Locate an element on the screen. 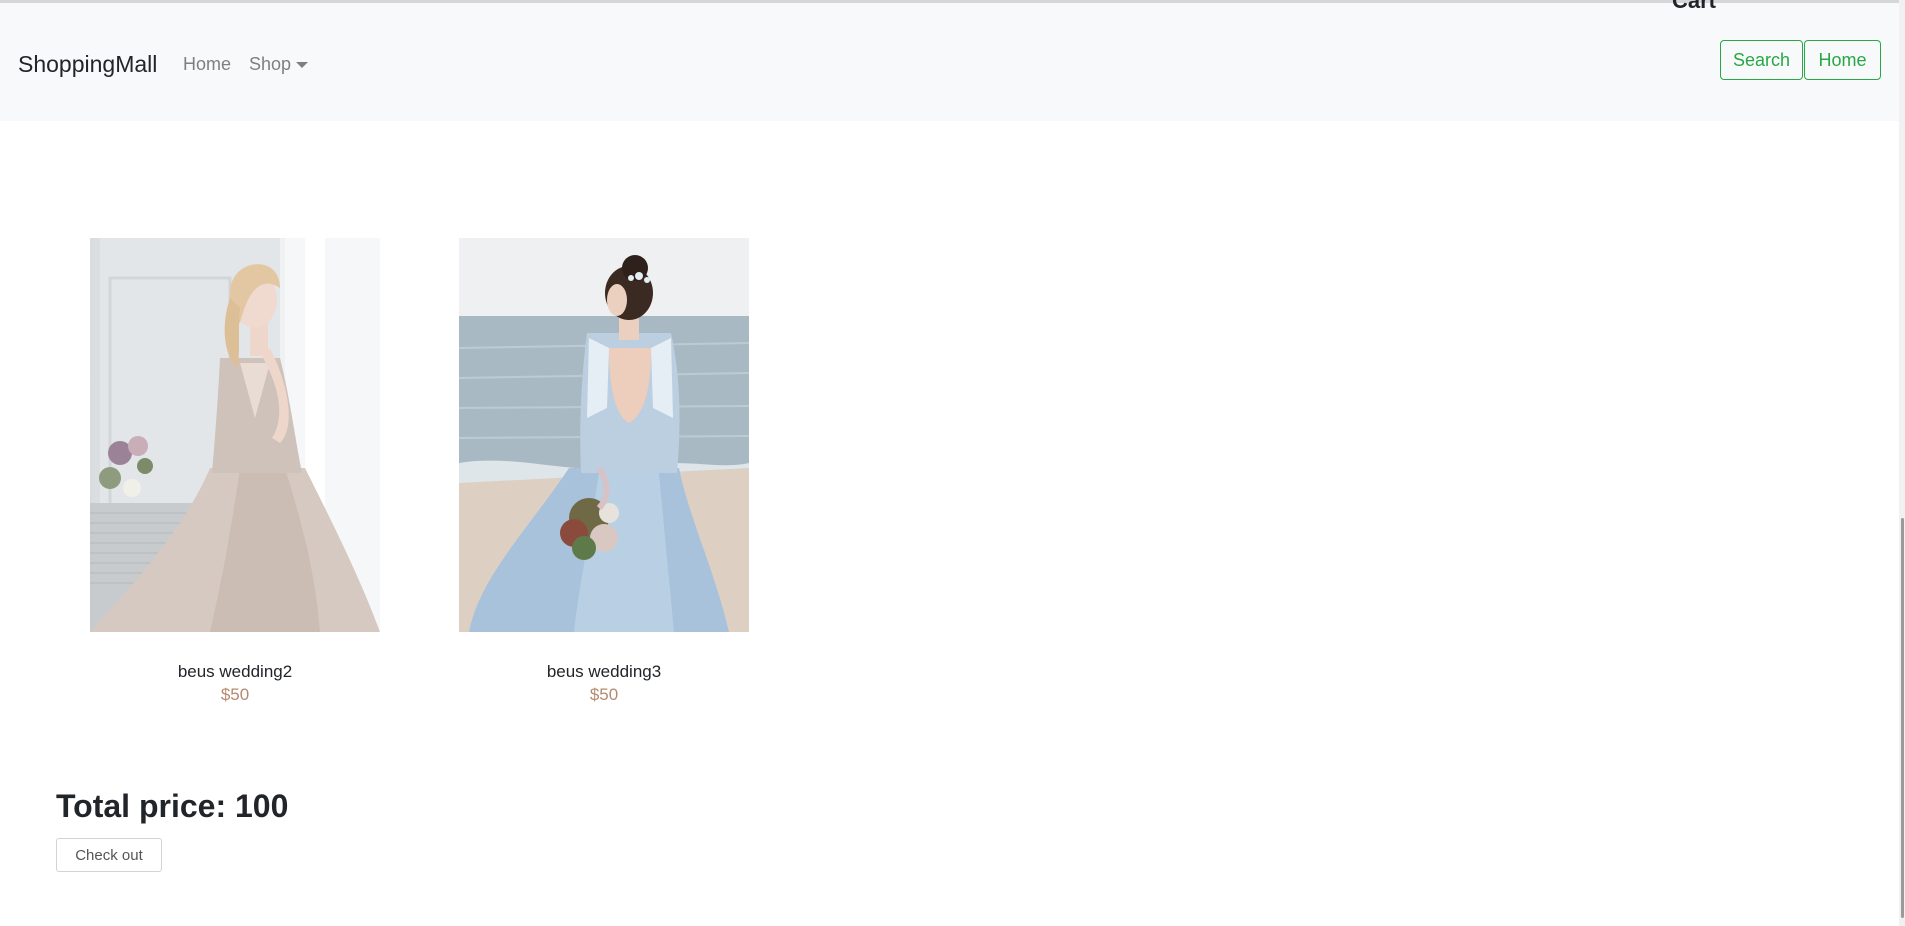 Image resolution: width=1905 pixels, height=926 pixels. home-button: Home is located at coordinates (1842, 60).